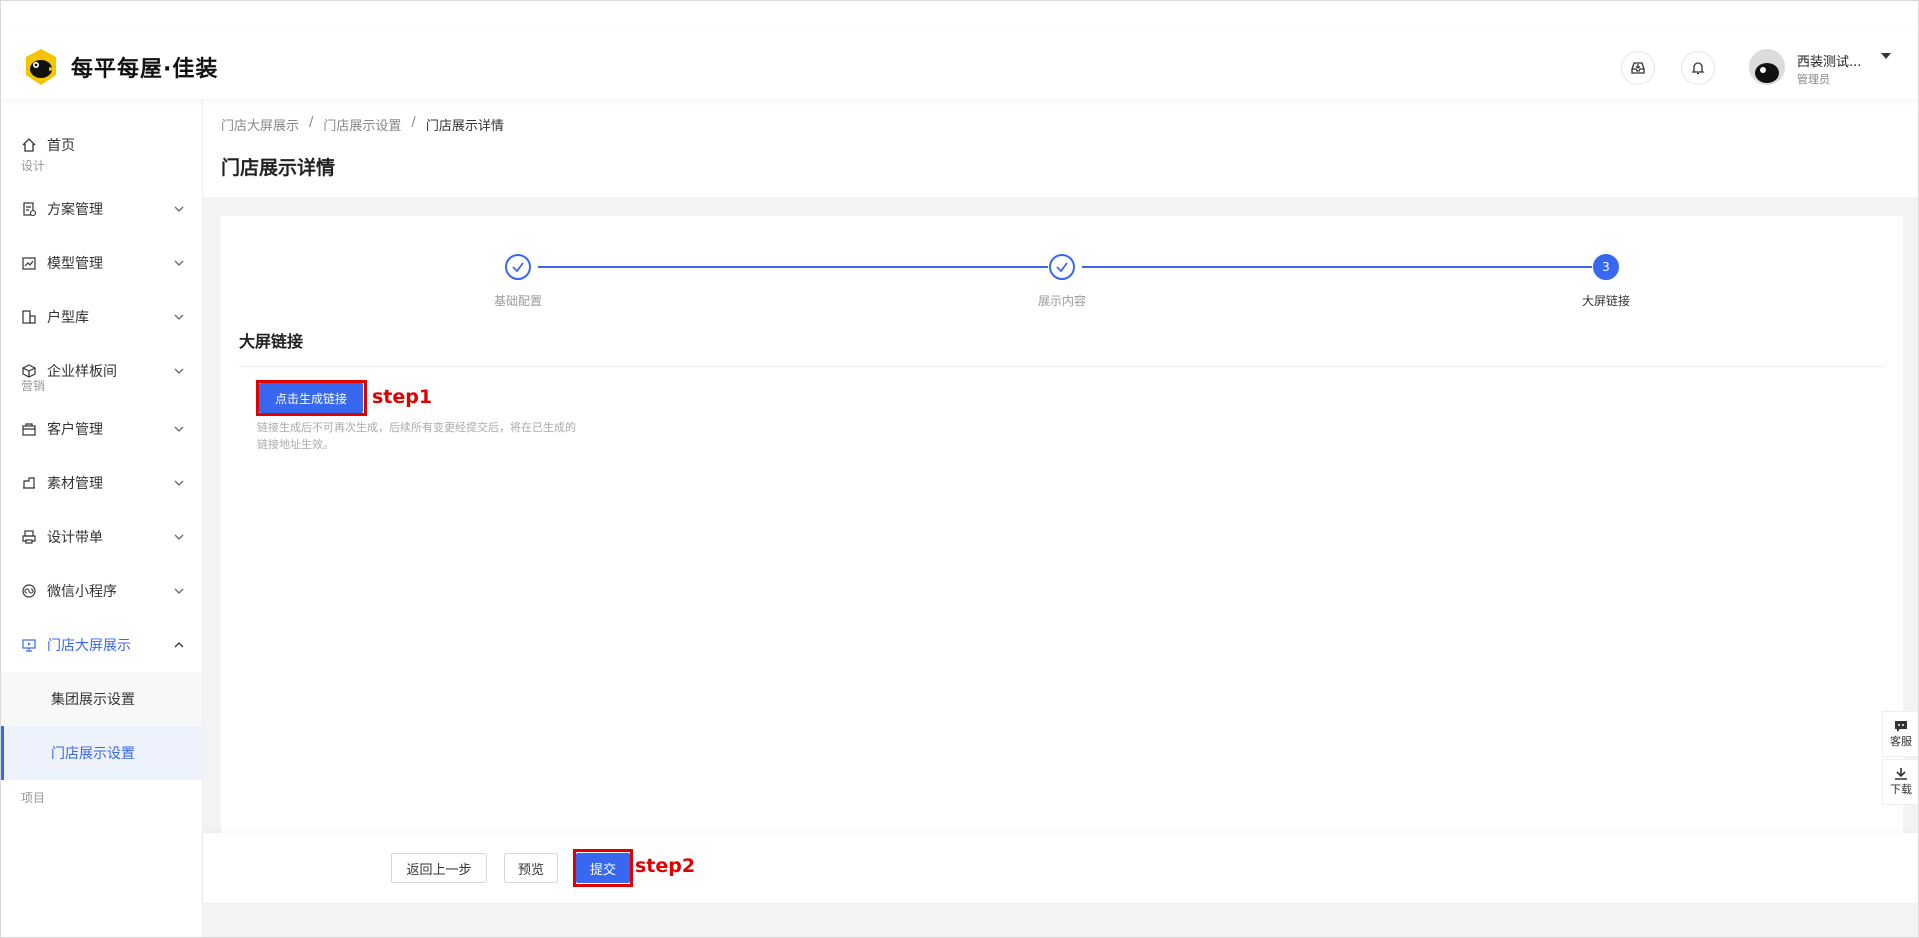 This screenshot has width=1919, height=938. Describe the element at coordinates (665, 866) in the screenshot. I see `annotation-label-step2: step2` at that location.